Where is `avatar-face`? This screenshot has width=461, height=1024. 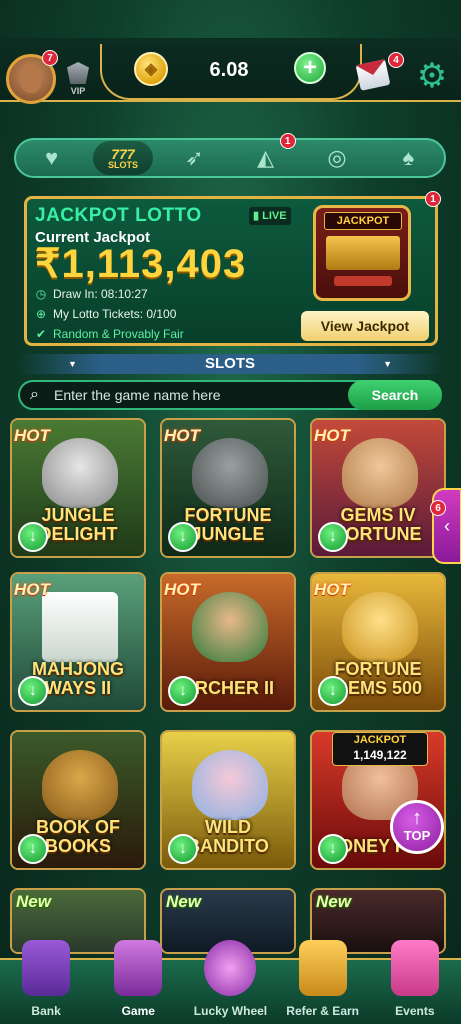 avatar-face is located at coordinates (31, 79).